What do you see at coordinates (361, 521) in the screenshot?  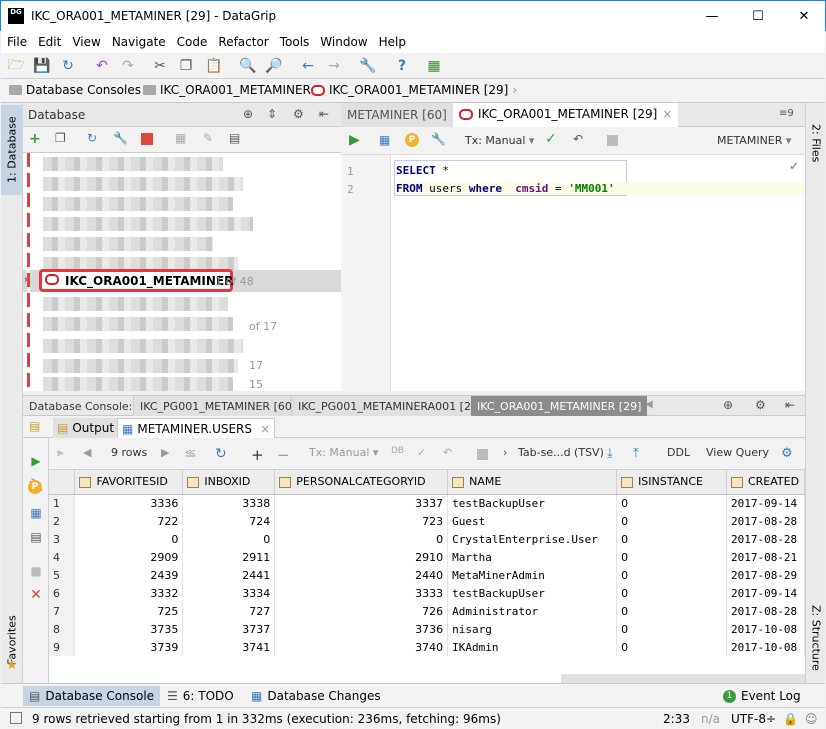 I see `table-cell: 723` at bounding box center [361, 521].